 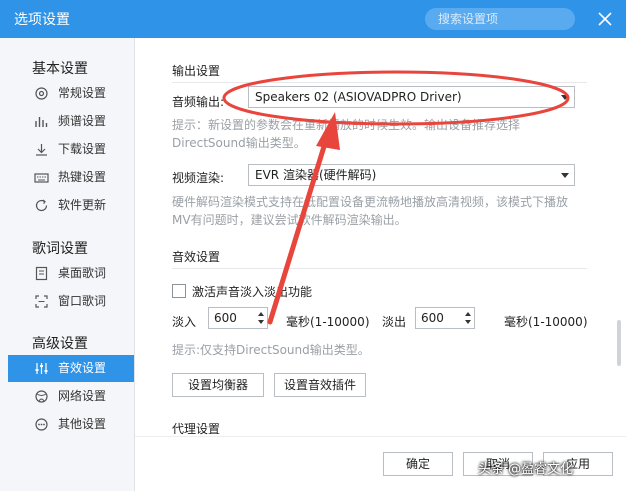 What do you see at coordinates (198, 102) in the screenshot?
I see `audio-output-label: 音频输出:` at bounding box center [198, 102].